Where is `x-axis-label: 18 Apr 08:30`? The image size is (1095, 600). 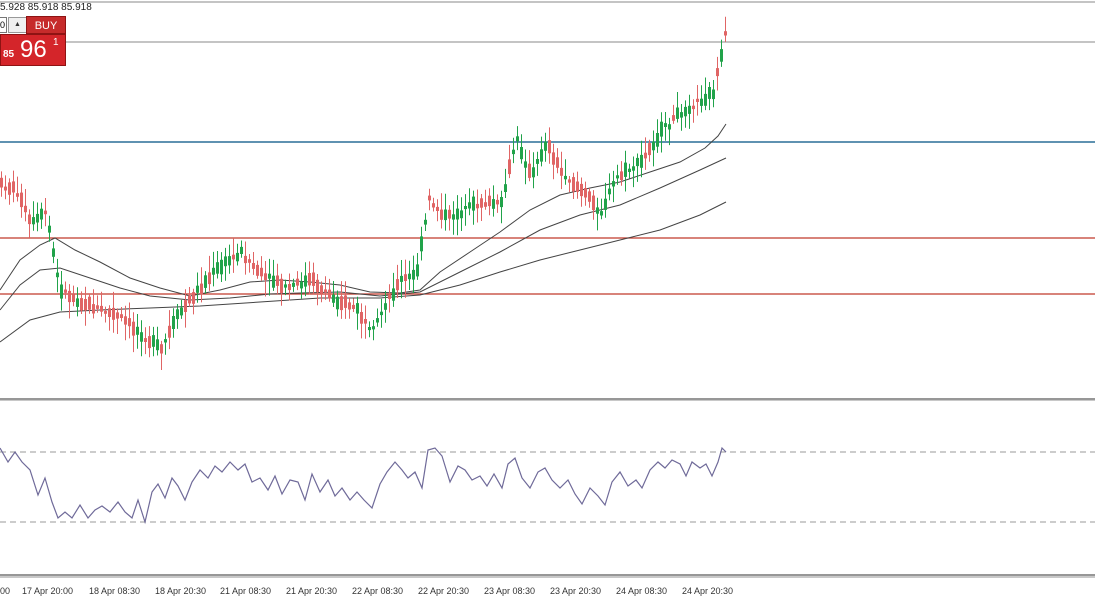
x-axis-label: 18 Apr 08:30 is located at coordinates (115, 591).